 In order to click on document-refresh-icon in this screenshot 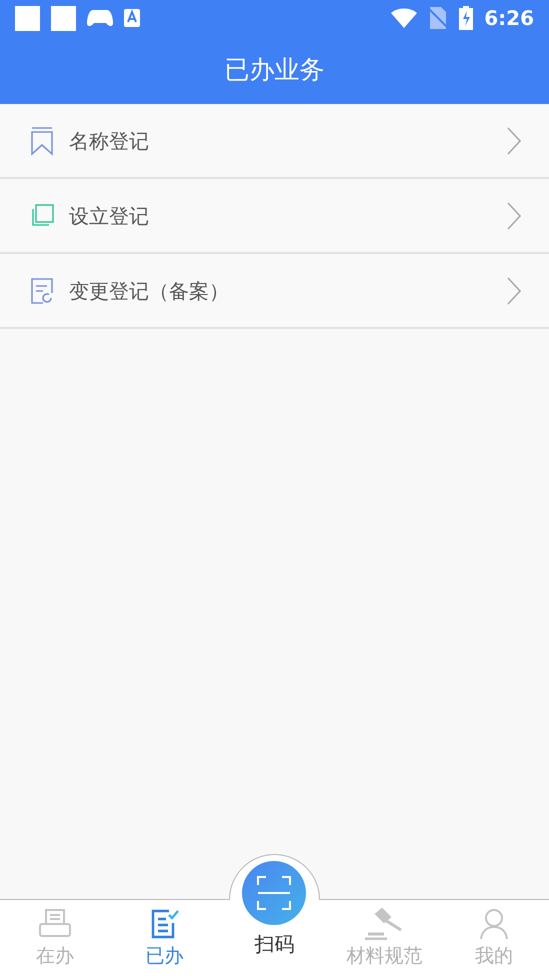, I will do `click(42, 290)`.